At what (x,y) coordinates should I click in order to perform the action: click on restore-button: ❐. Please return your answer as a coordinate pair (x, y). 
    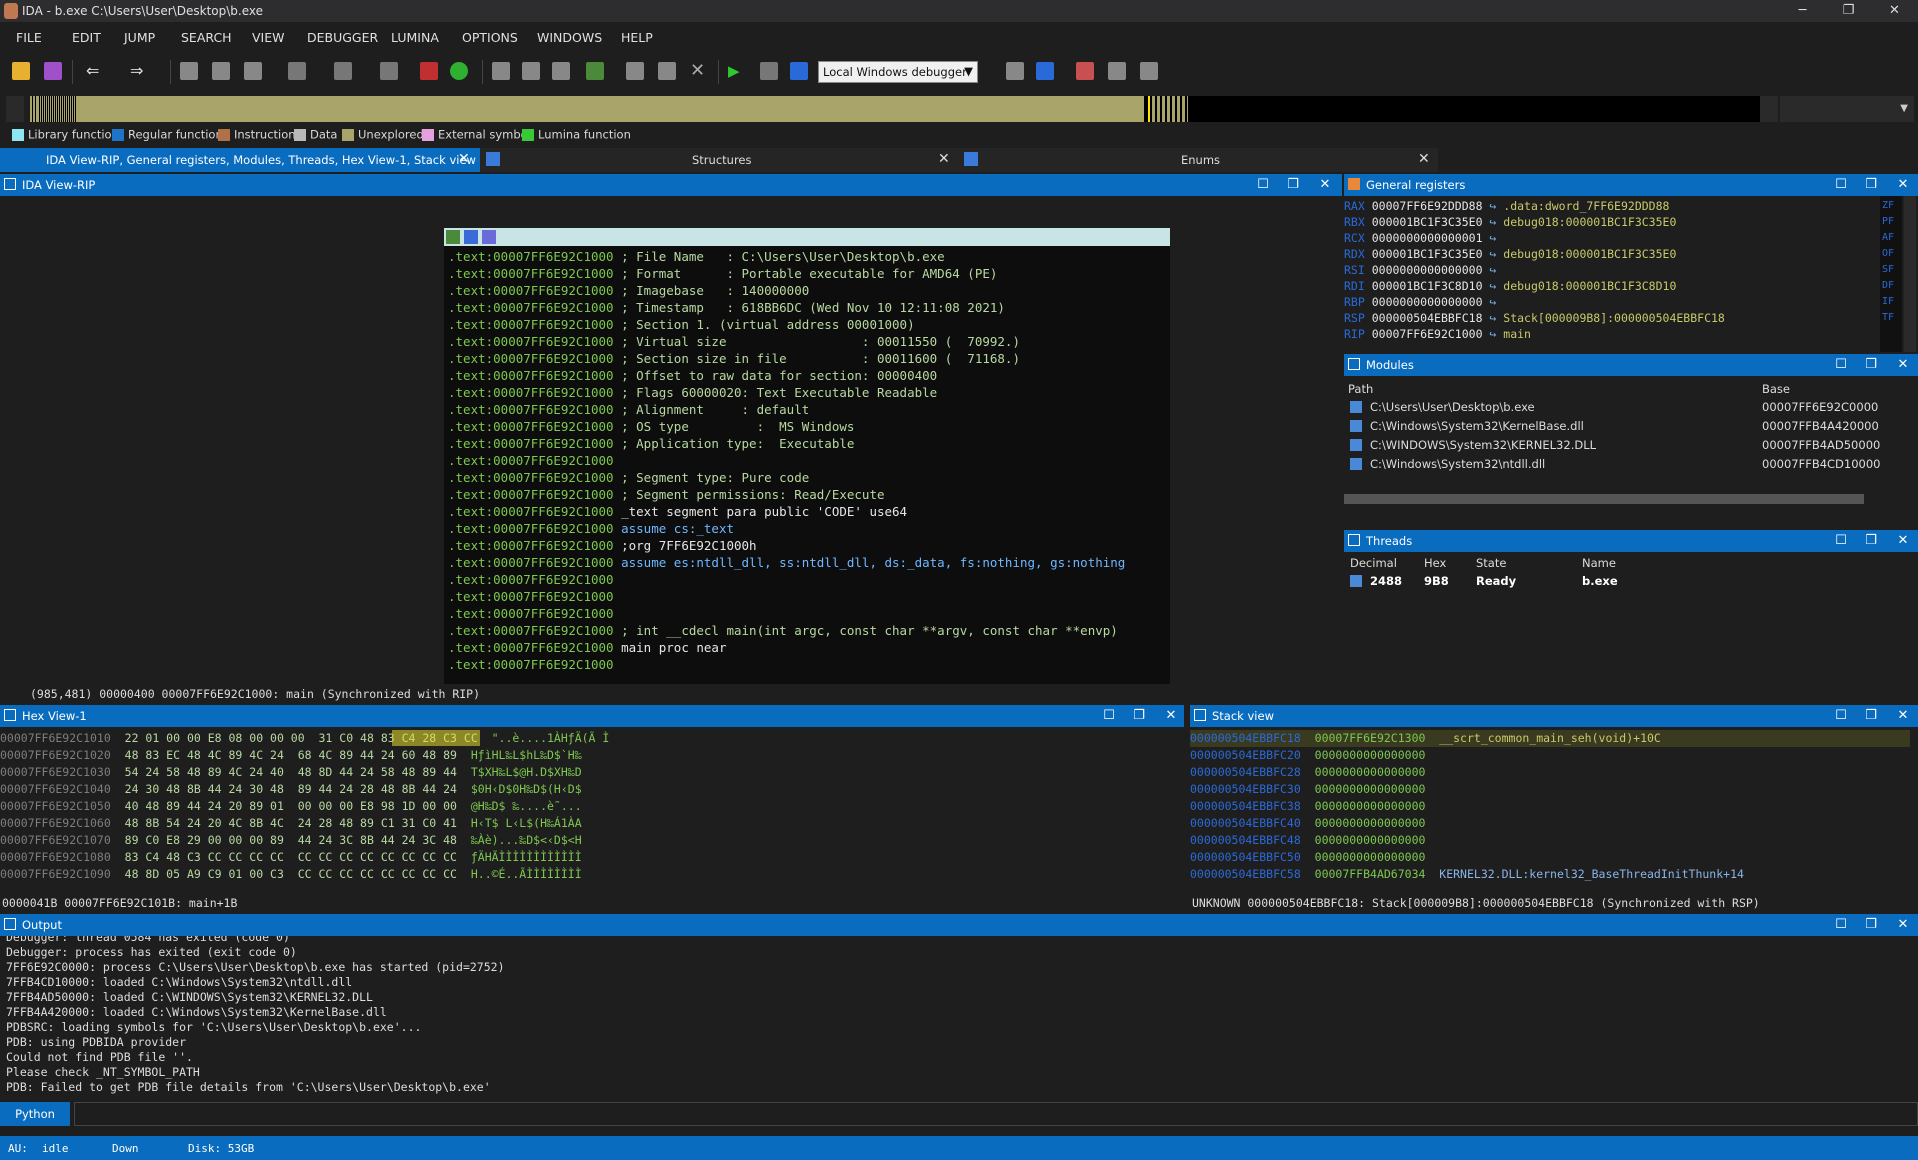
    Looking at the image, I should click on (1848, 11).